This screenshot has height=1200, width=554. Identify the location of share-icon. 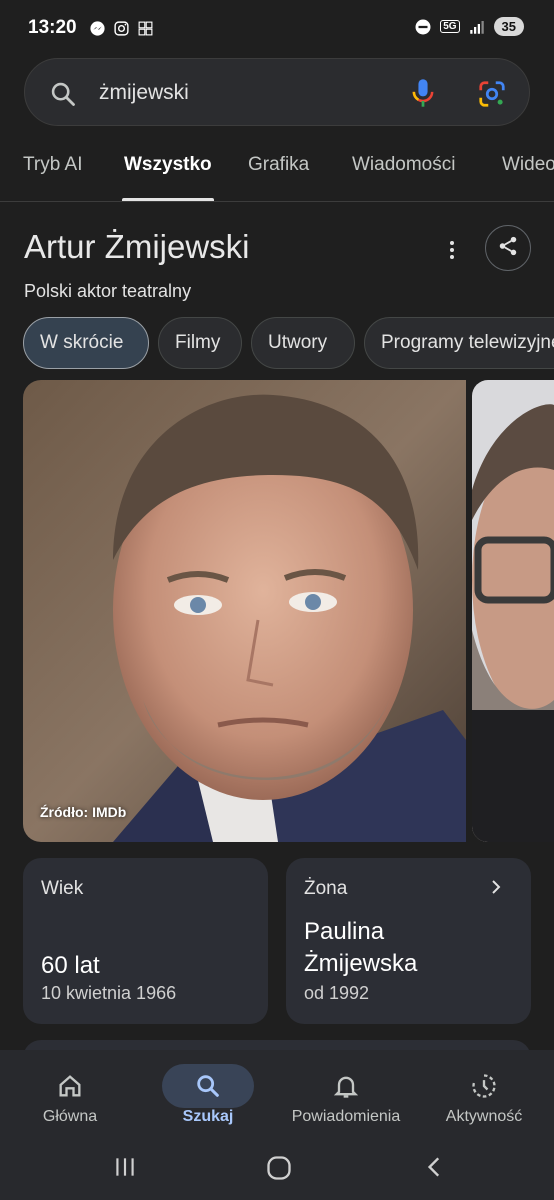
(508, 248).